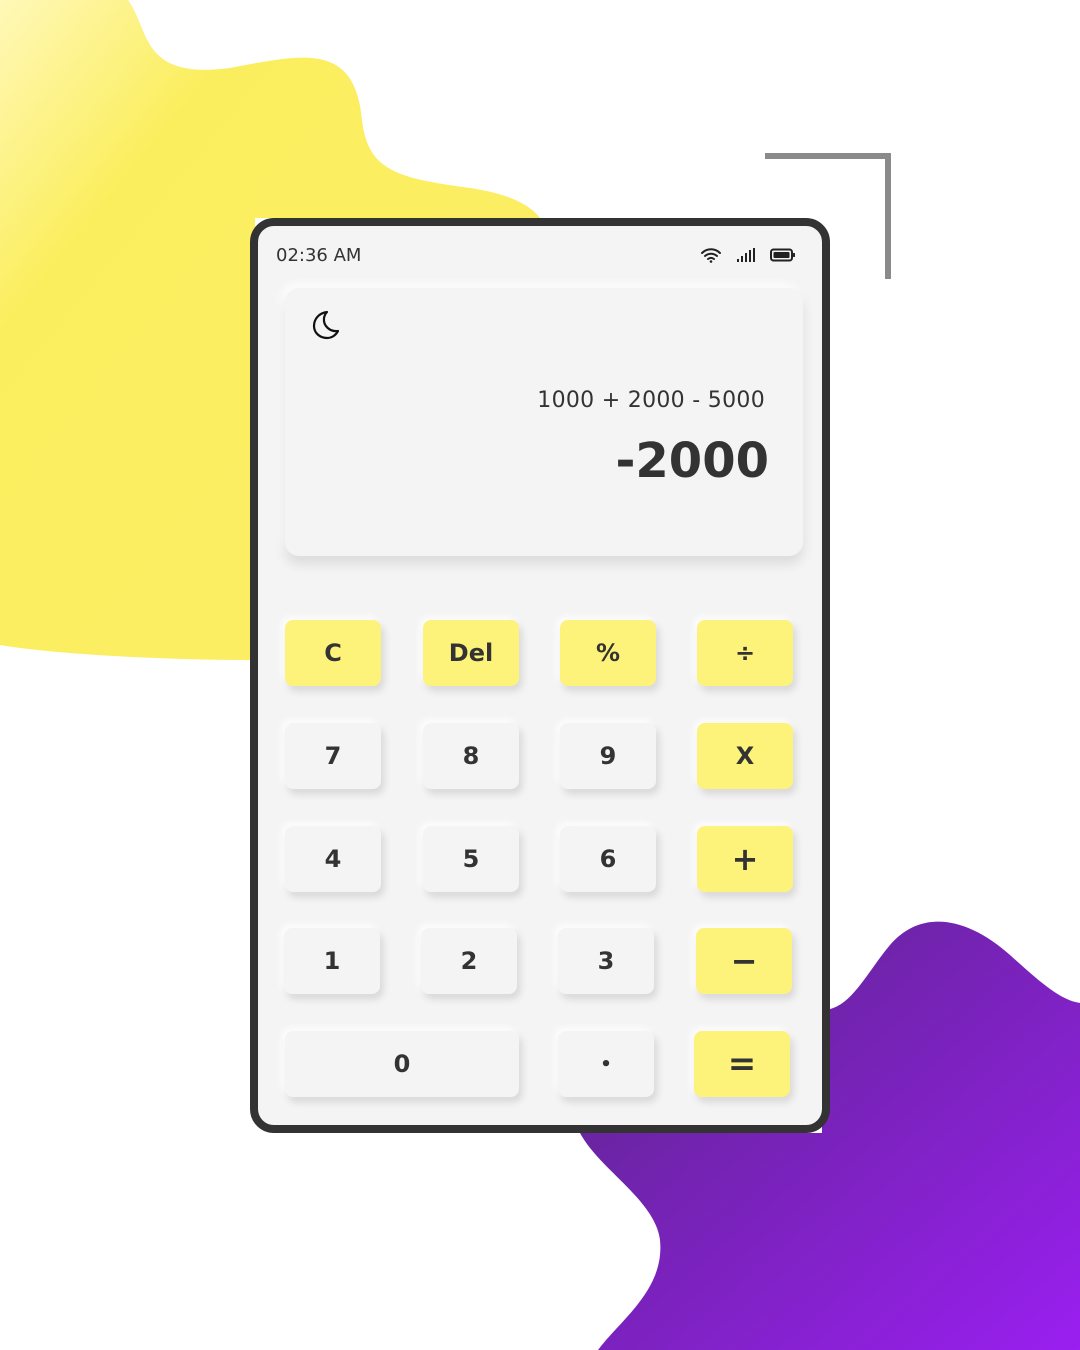  I want to click on equals-button: =, so click(742, 1064).